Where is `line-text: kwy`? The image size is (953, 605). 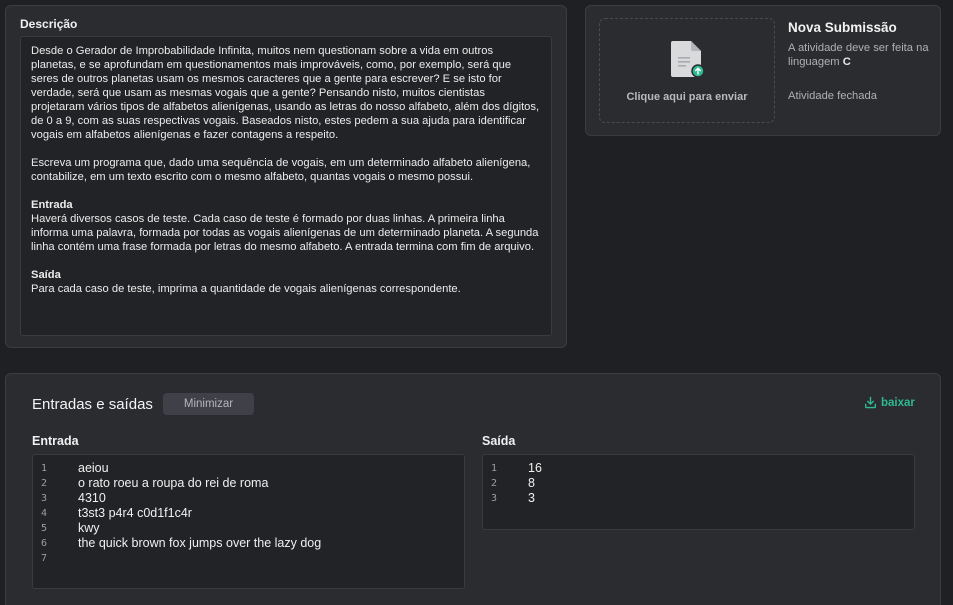
line-text: kwy is located at coordinates (89, 528).